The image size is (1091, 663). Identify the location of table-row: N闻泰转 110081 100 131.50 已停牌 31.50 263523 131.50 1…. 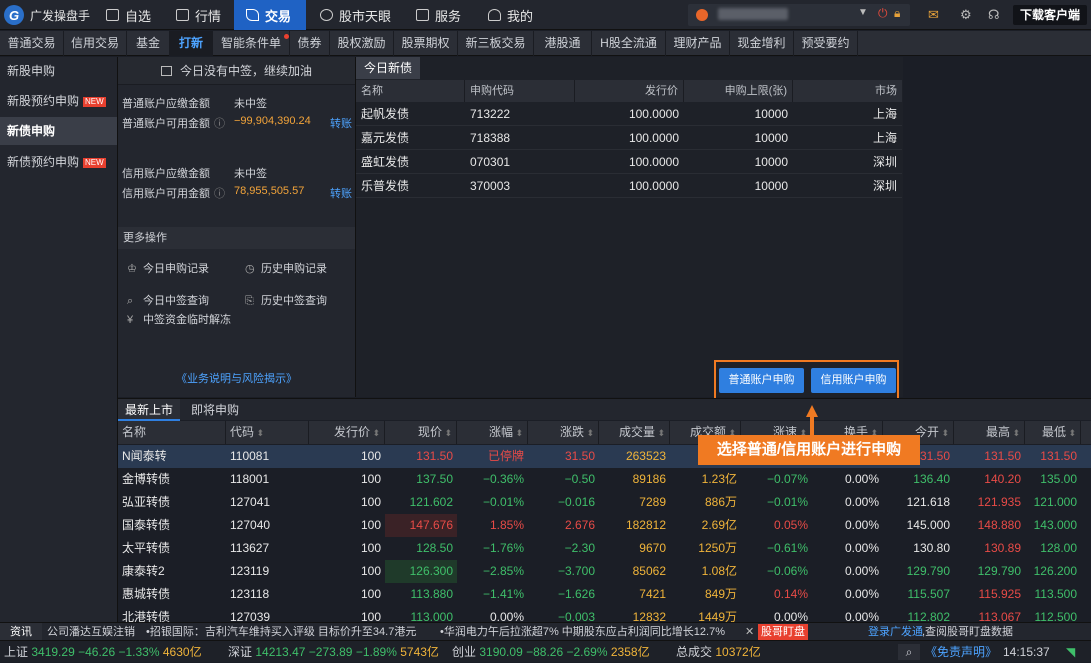
(604, 456).